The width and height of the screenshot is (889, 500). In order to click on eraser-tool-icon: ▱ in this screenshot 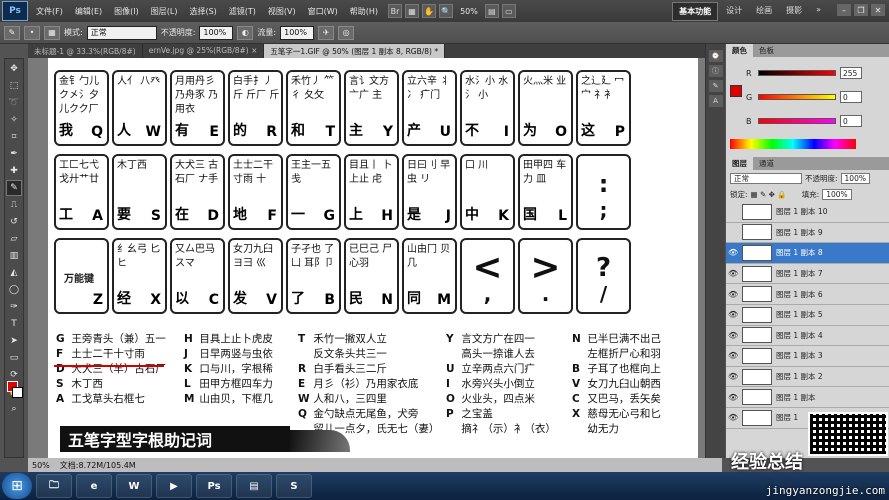, I will do `click(14, 239)`.